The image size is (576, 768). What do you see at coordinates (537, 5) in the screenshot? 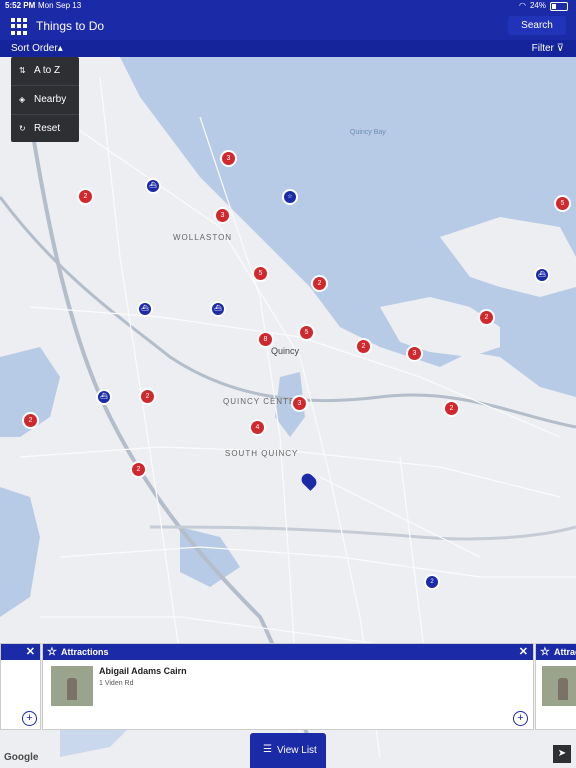
I see `battery-label: 24%` at bounding box center [537, 5].